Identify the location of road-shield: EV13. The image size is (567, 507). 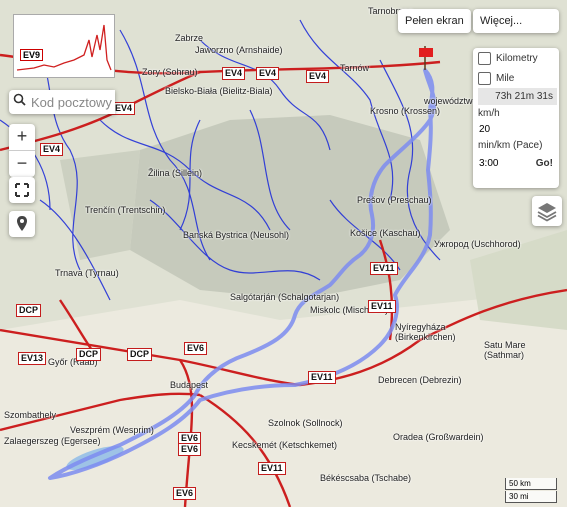
(32, 358).